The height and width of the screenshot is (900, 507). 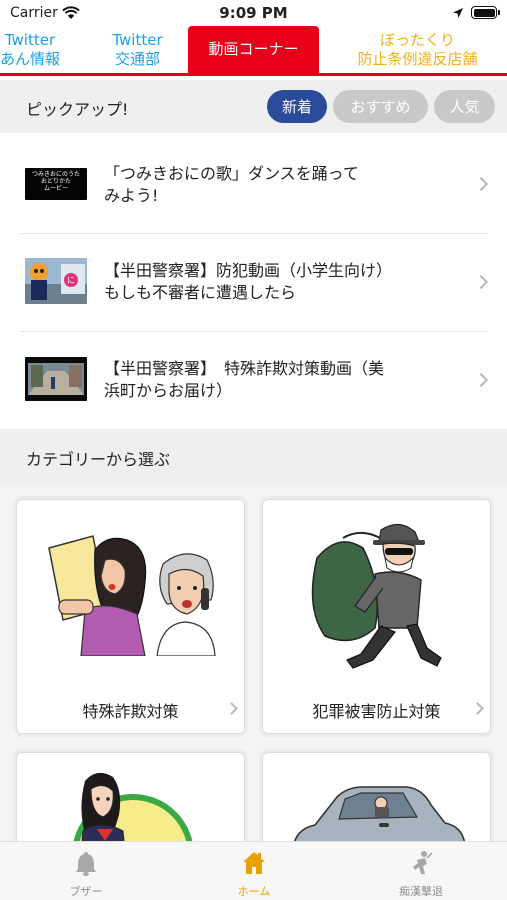 I want to click on bottom-tab-bar: ブザー ホーム 痴漢撃退, so click(x=253, y=870).